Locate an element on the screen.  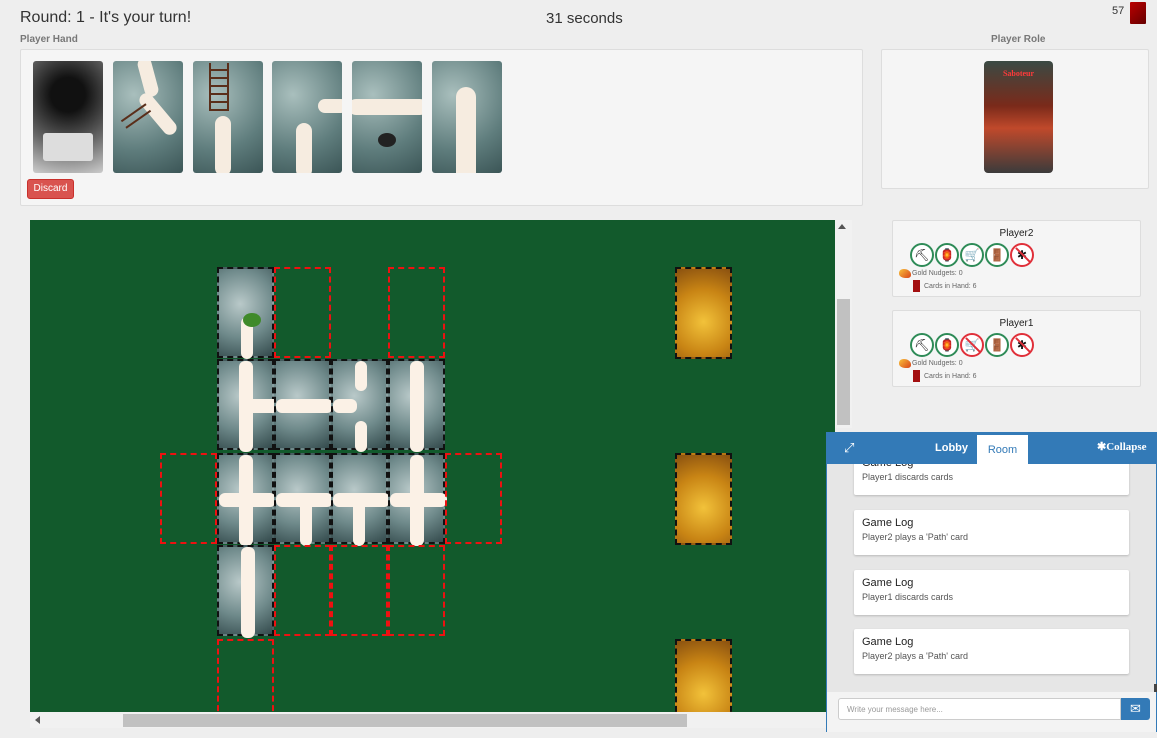
horizontal-scroll-thumb is located at coordinates (405, 720).